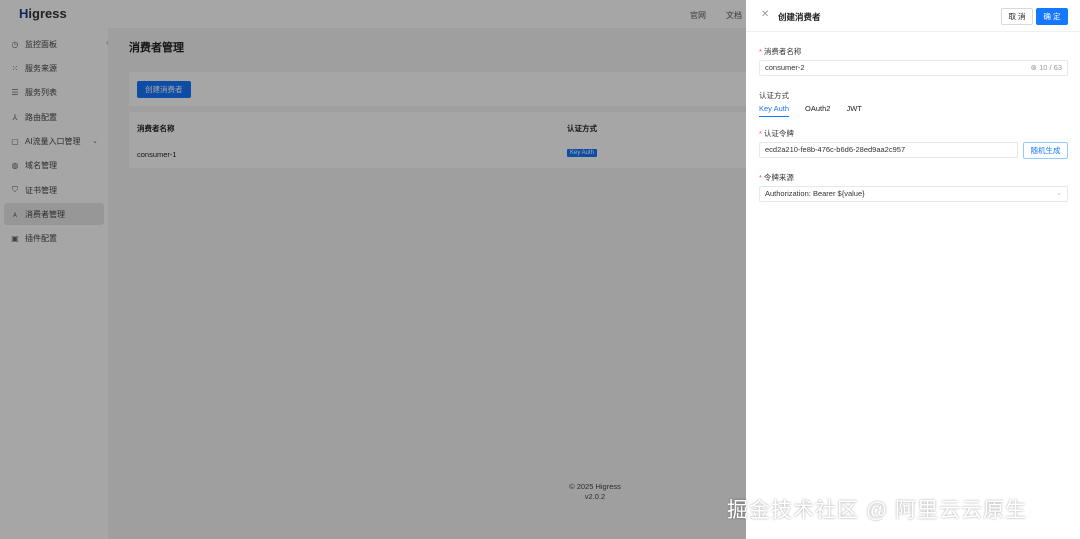 This screenshot has height=539, width=1080. I want to click on drawer-title: 创建消费者, so click(799, 17).